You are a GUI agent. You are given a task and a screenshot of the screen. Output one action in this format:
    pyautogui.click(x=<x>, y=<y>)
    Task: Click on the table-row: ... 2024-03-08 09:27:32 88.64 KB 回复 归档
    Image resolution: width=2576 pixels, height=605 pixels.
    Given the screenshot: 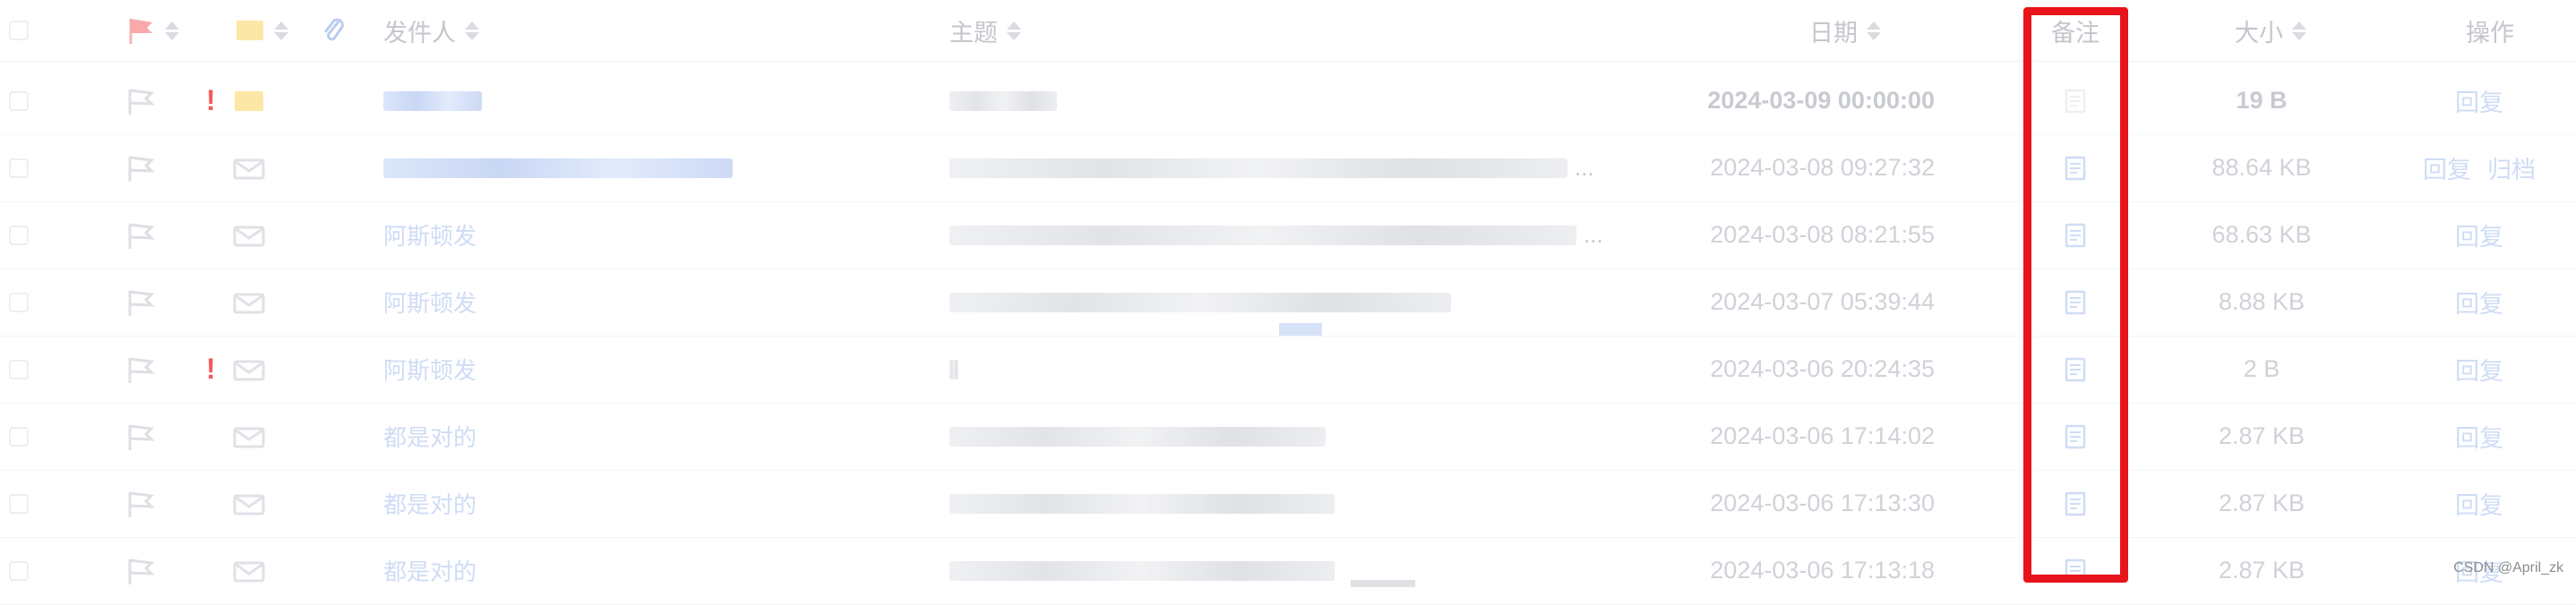 What is the action you would take?
    pyautogui.click(x=1288, y=168)
    